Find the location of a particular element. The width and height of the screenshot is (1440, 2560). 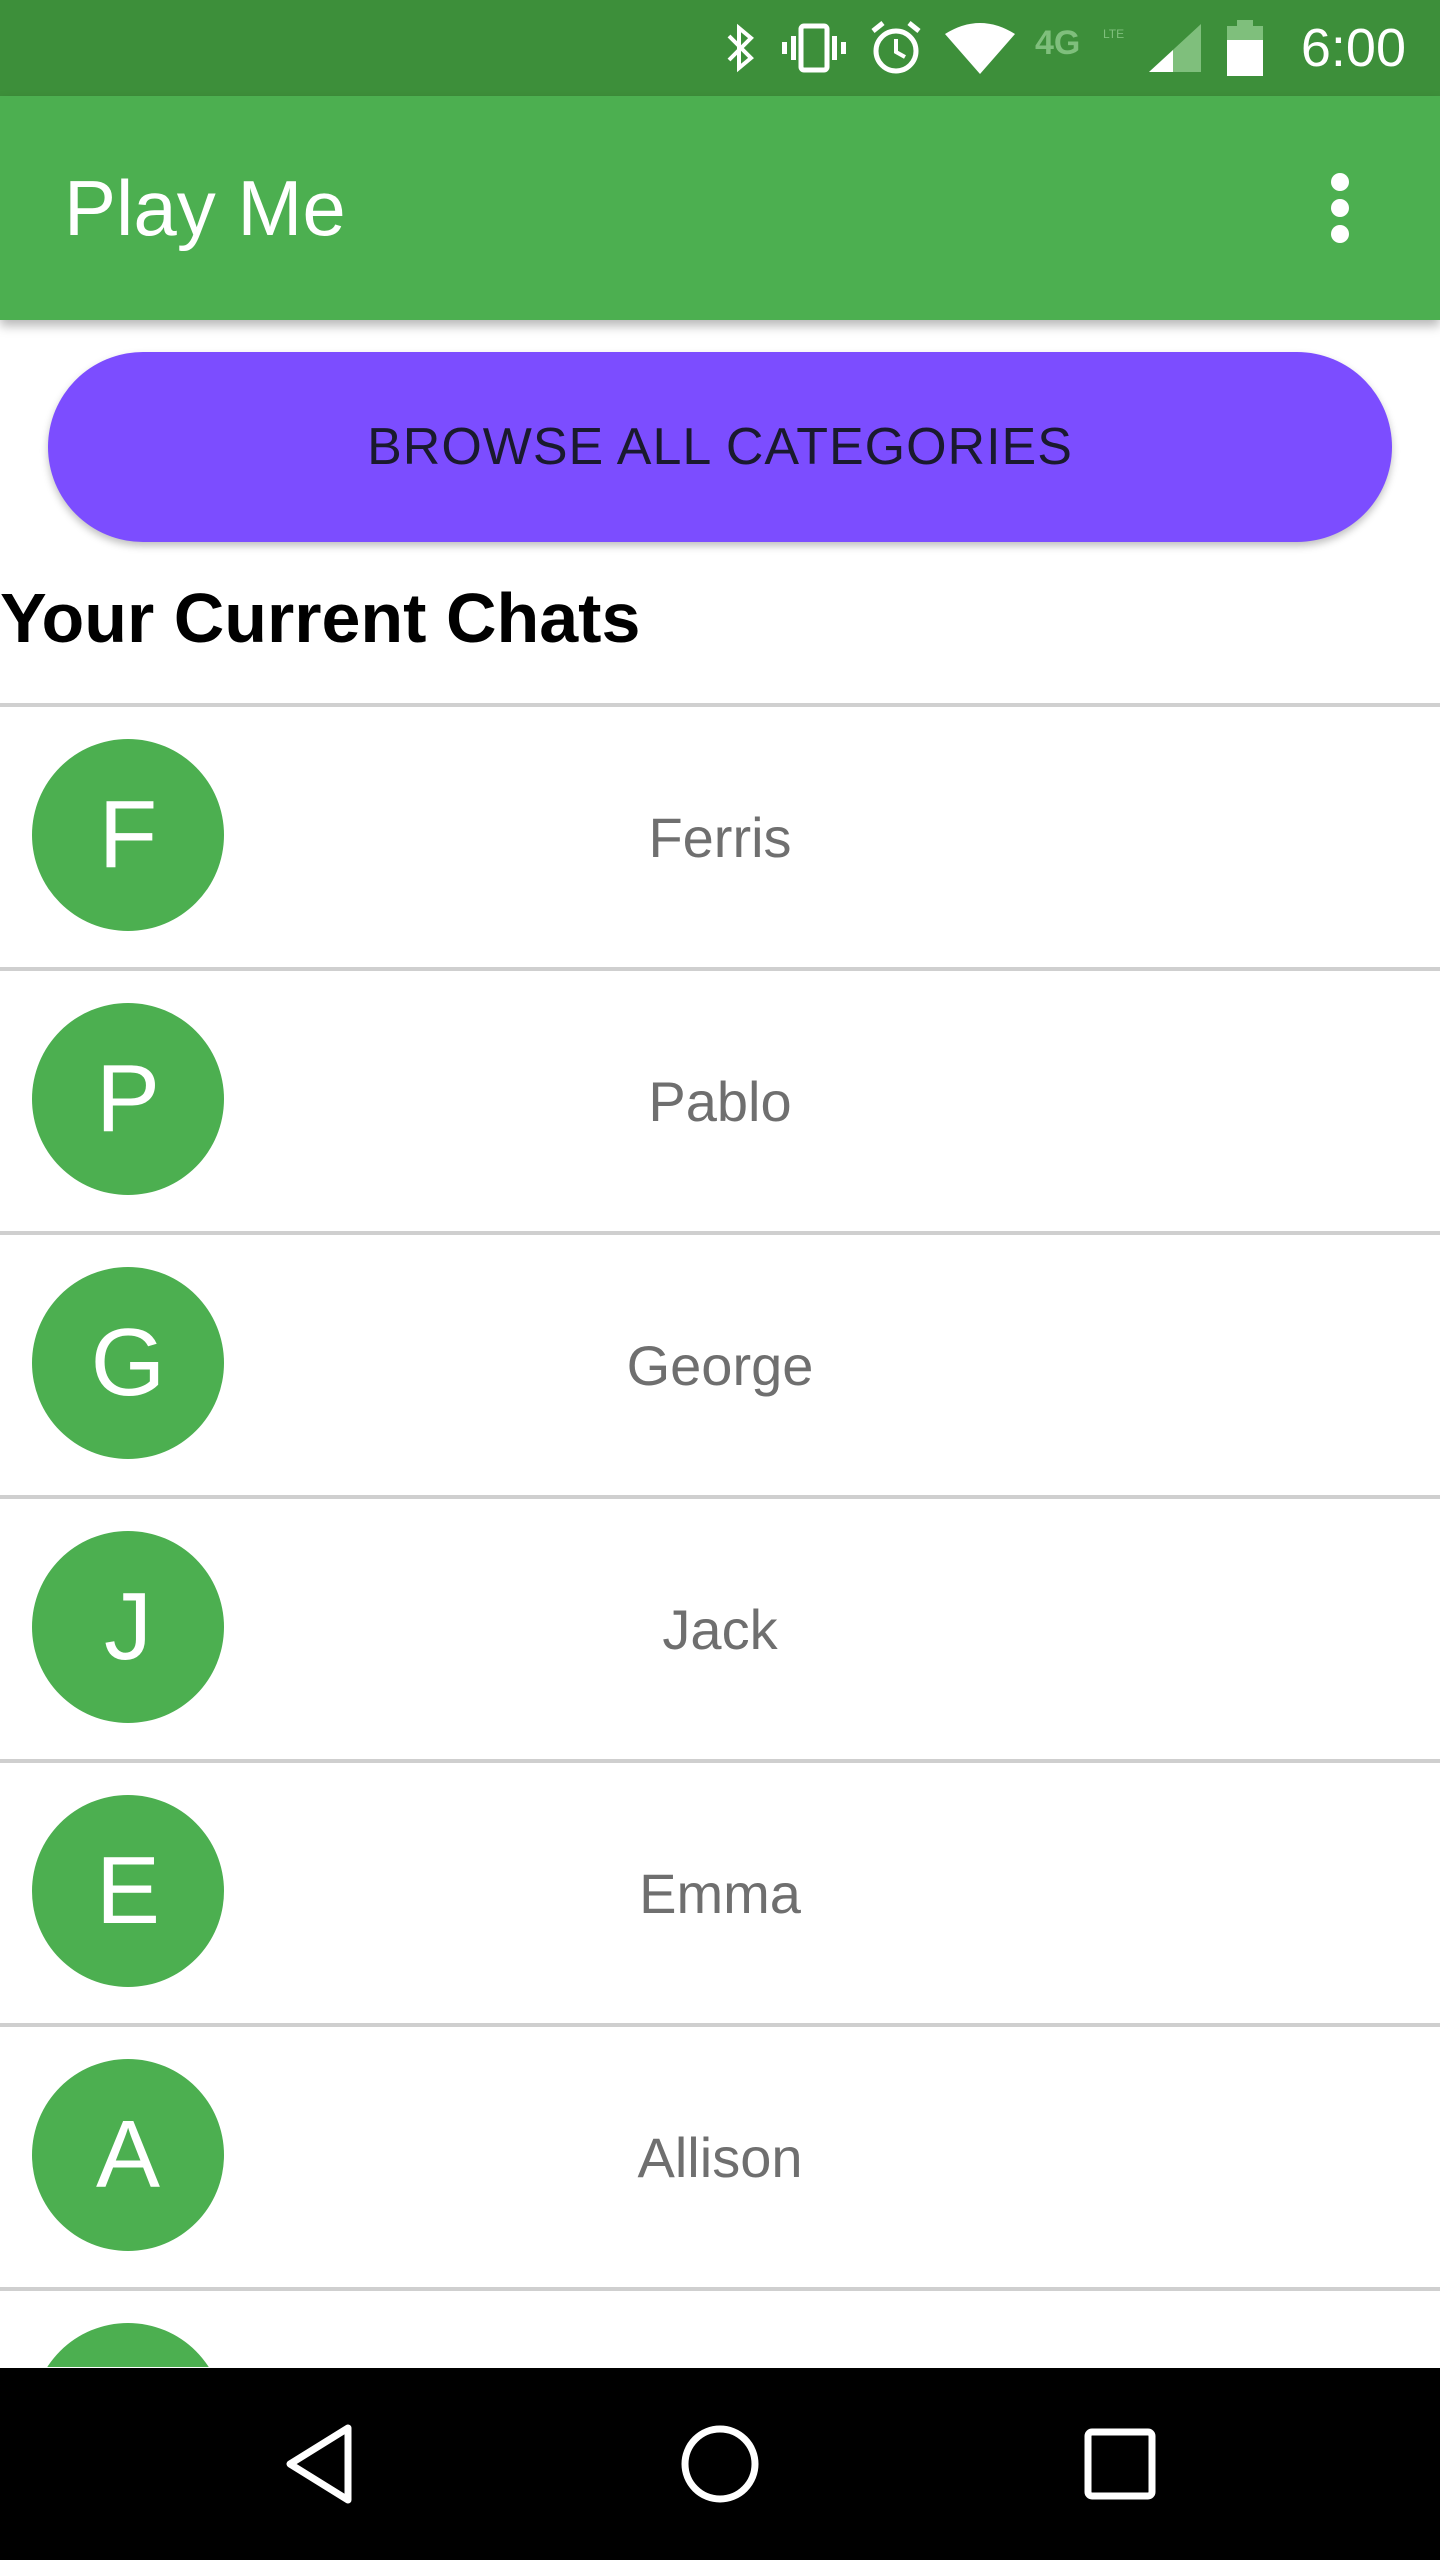

chat-name: Pablo is located at coordinates (720, 1101).